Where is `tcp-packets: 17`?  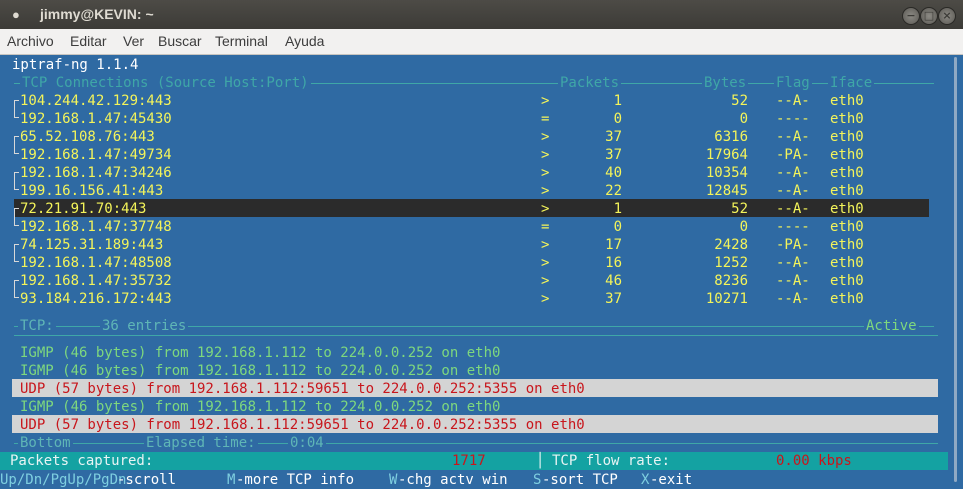
tcp-packets: 17 is located at coordinates (613, 245).